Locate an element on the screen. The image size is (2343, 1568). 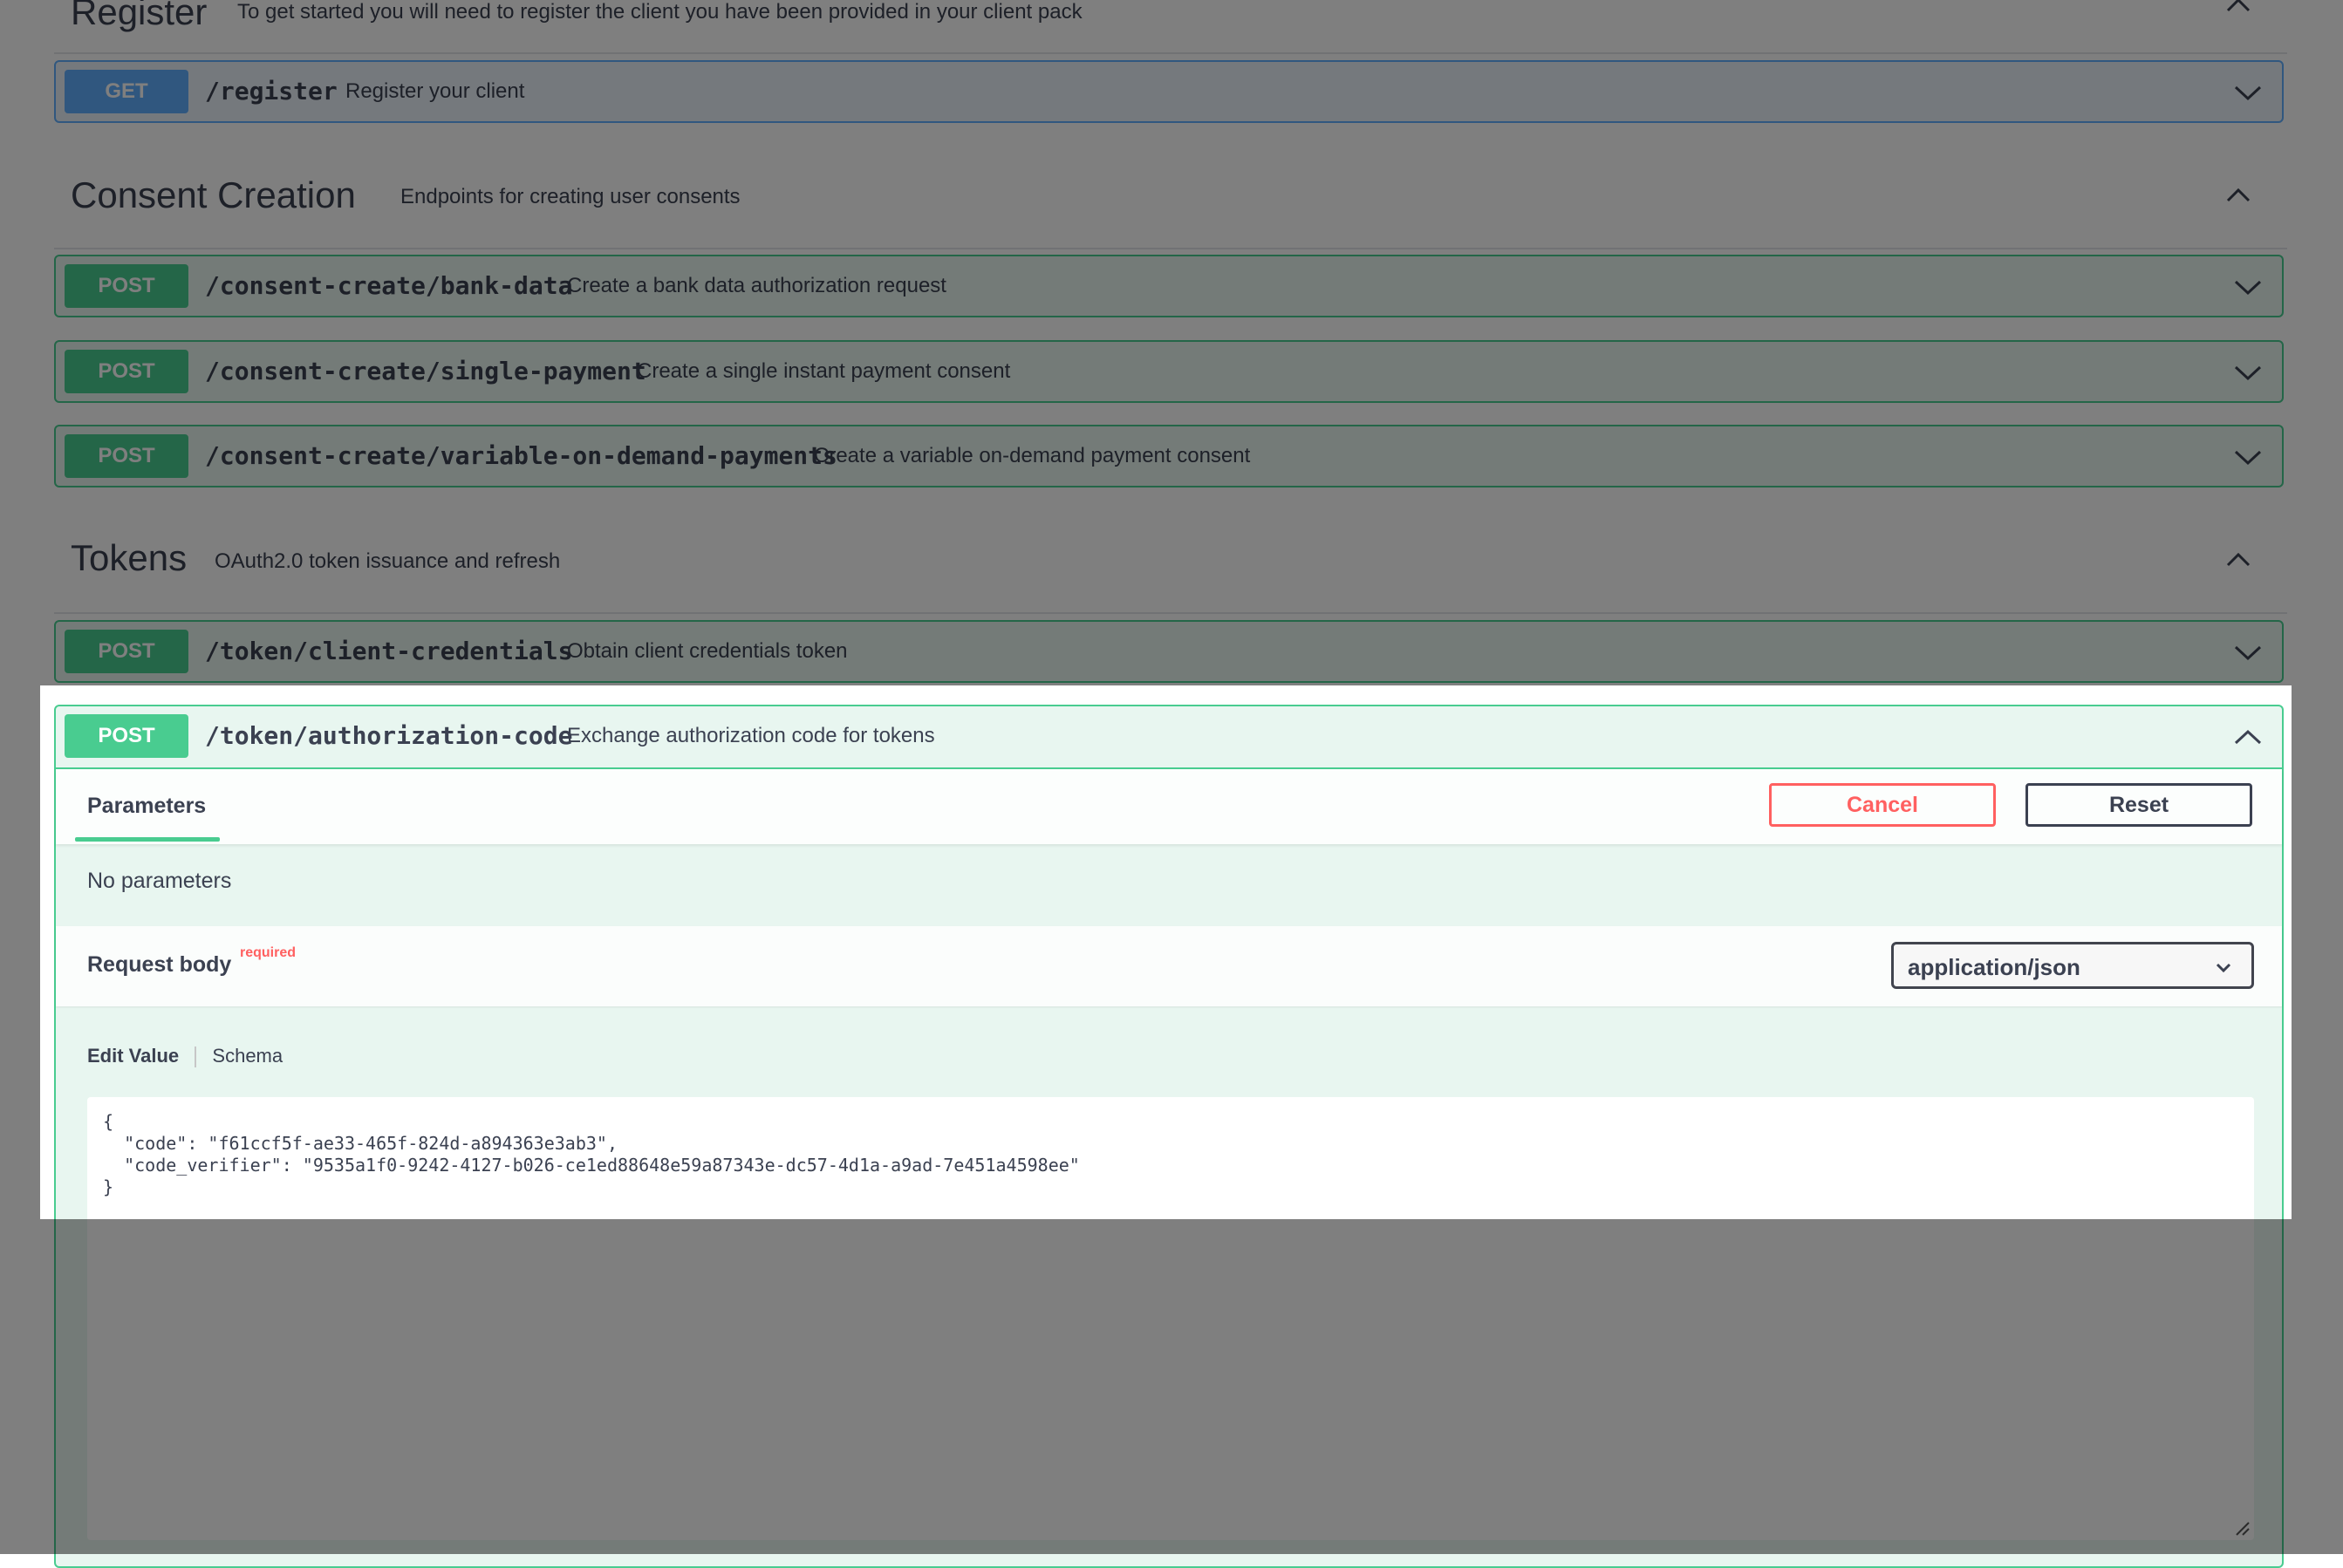
body-tabs: Edit Value Schema is located at coordinates (185, 1056).